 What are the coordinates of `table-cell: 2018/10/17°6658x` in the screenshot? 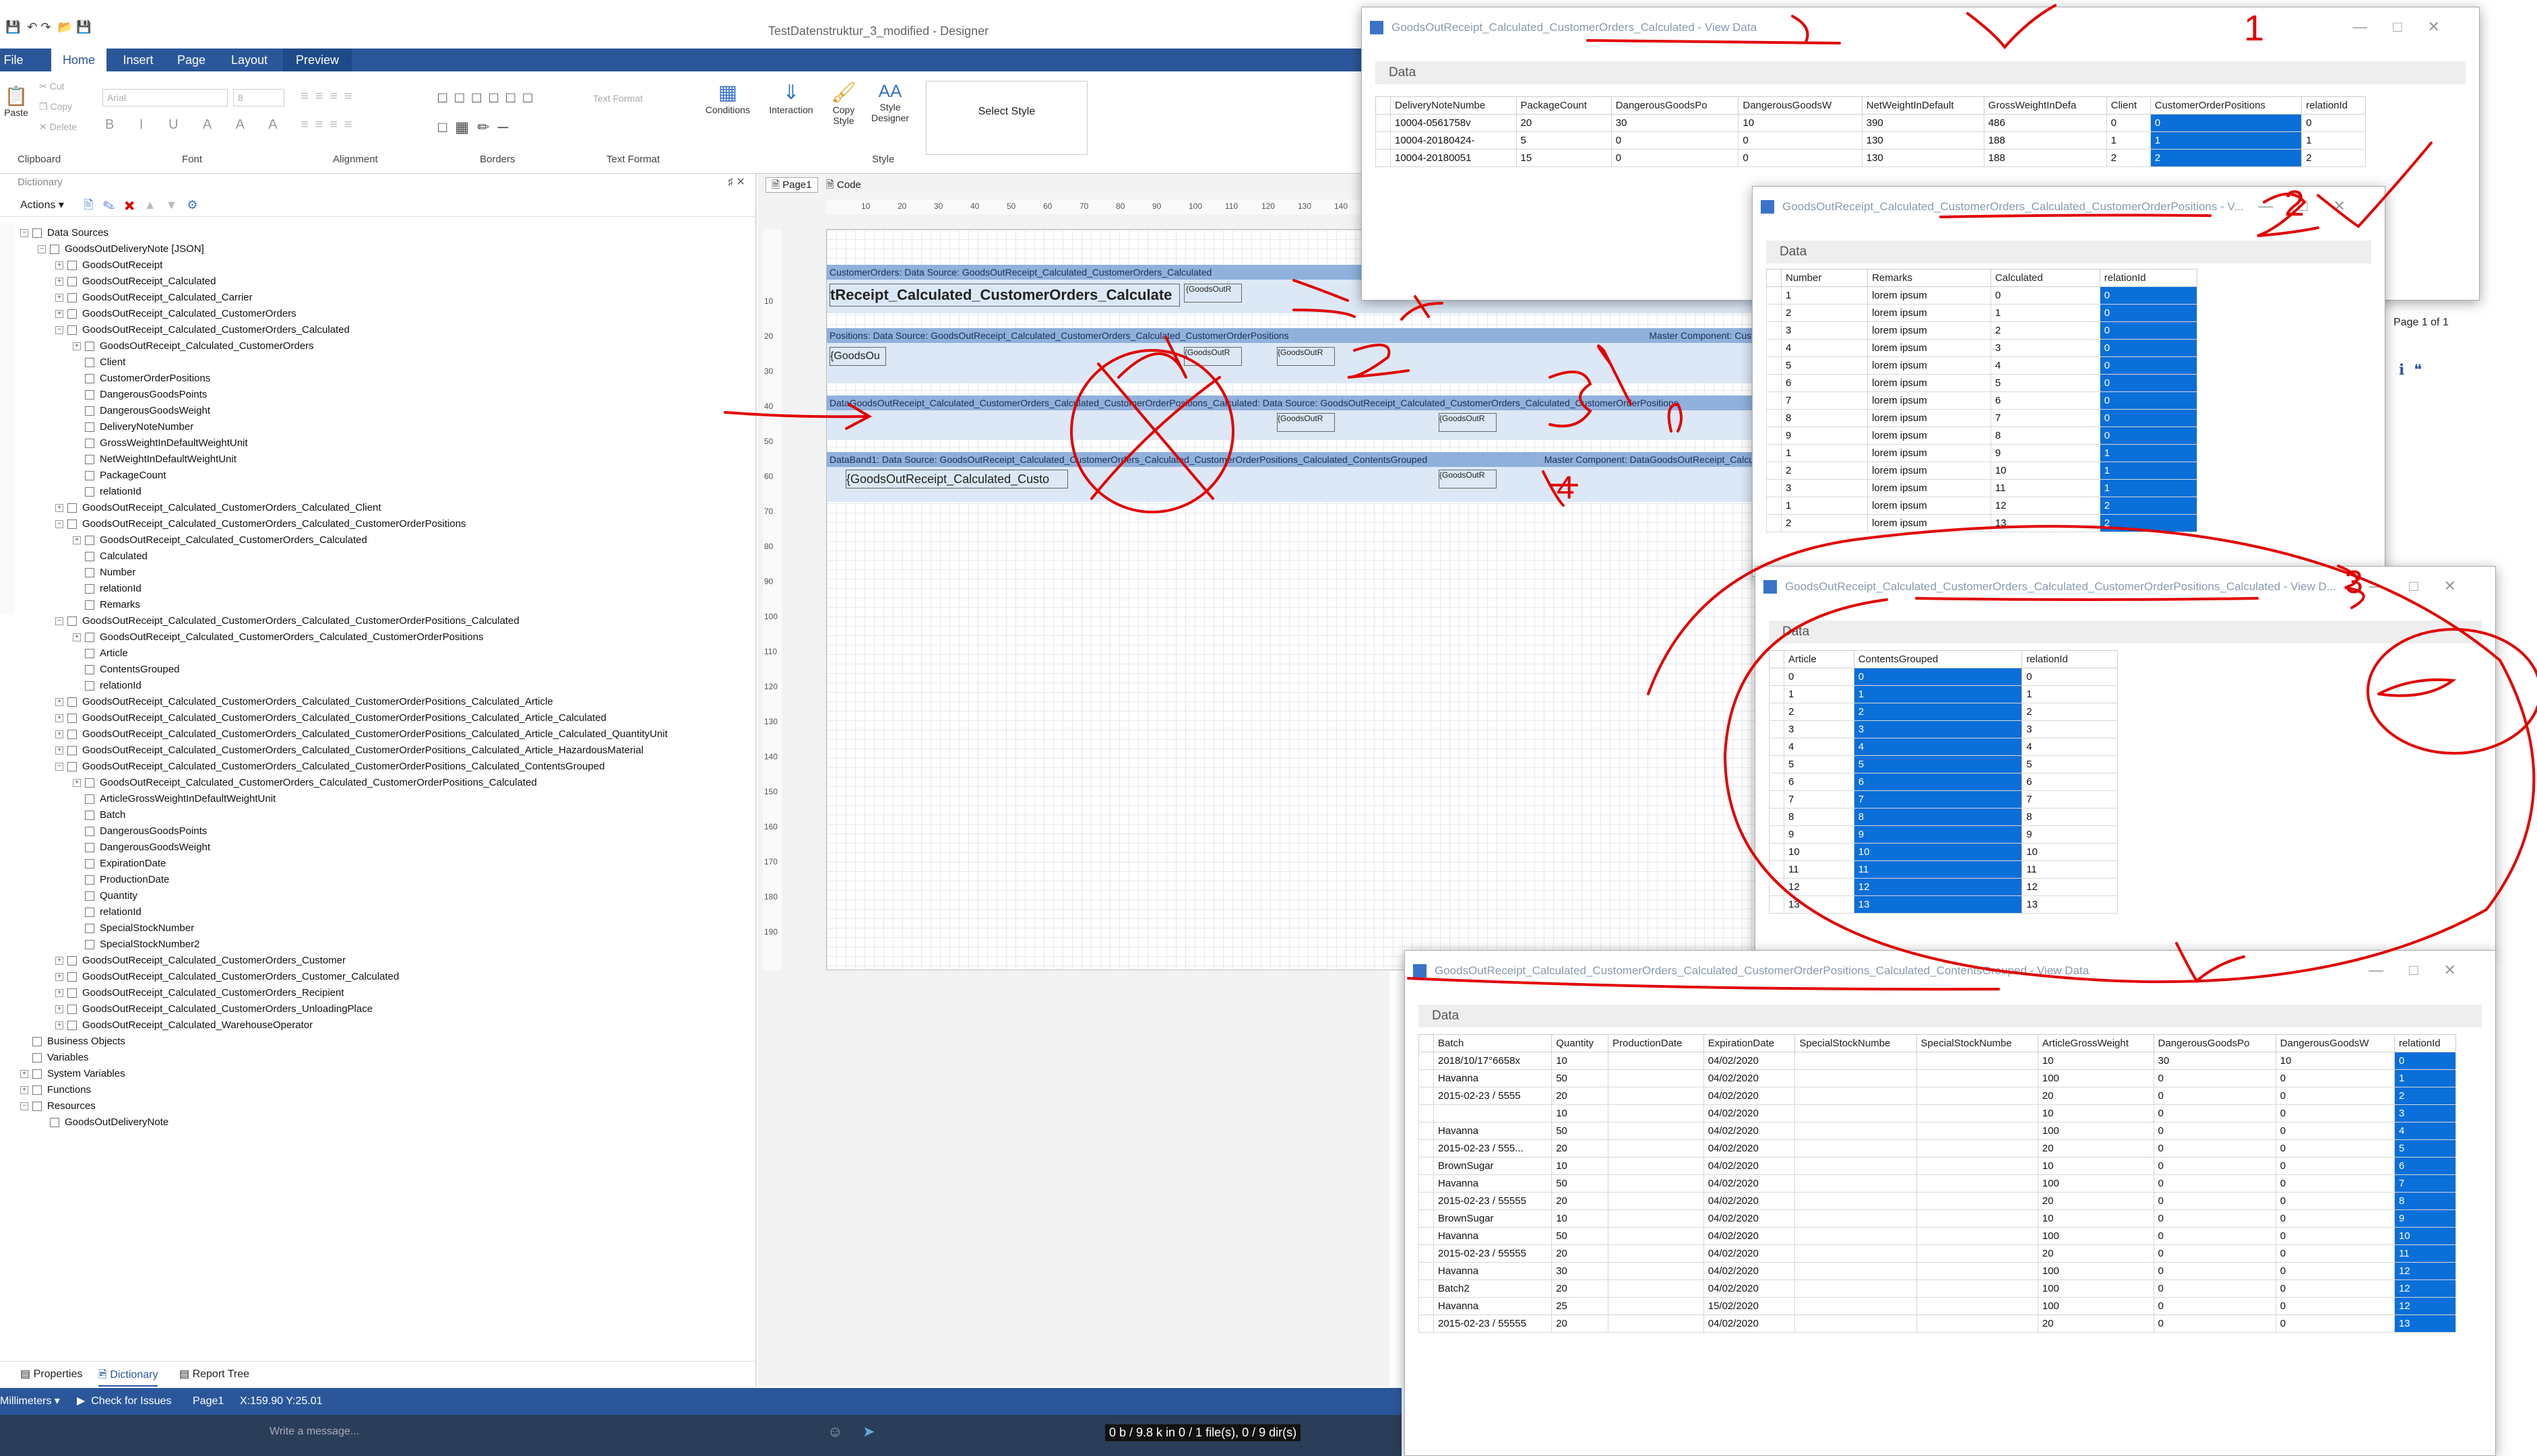 It's located at (1493, 1061).